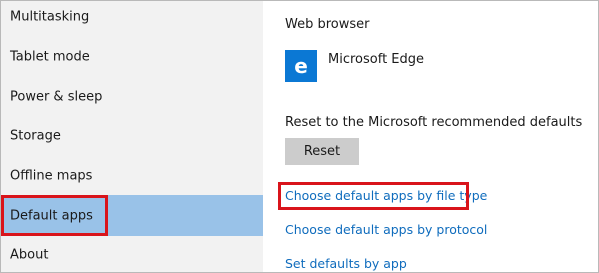  I want to click on reset-button: Reset, so click(322, 151).